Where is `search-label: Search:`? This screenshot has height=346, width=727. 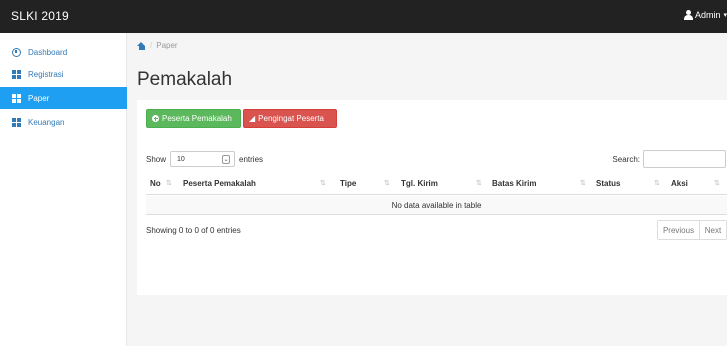 search-label: Search: is located at coordinates (626, 159).